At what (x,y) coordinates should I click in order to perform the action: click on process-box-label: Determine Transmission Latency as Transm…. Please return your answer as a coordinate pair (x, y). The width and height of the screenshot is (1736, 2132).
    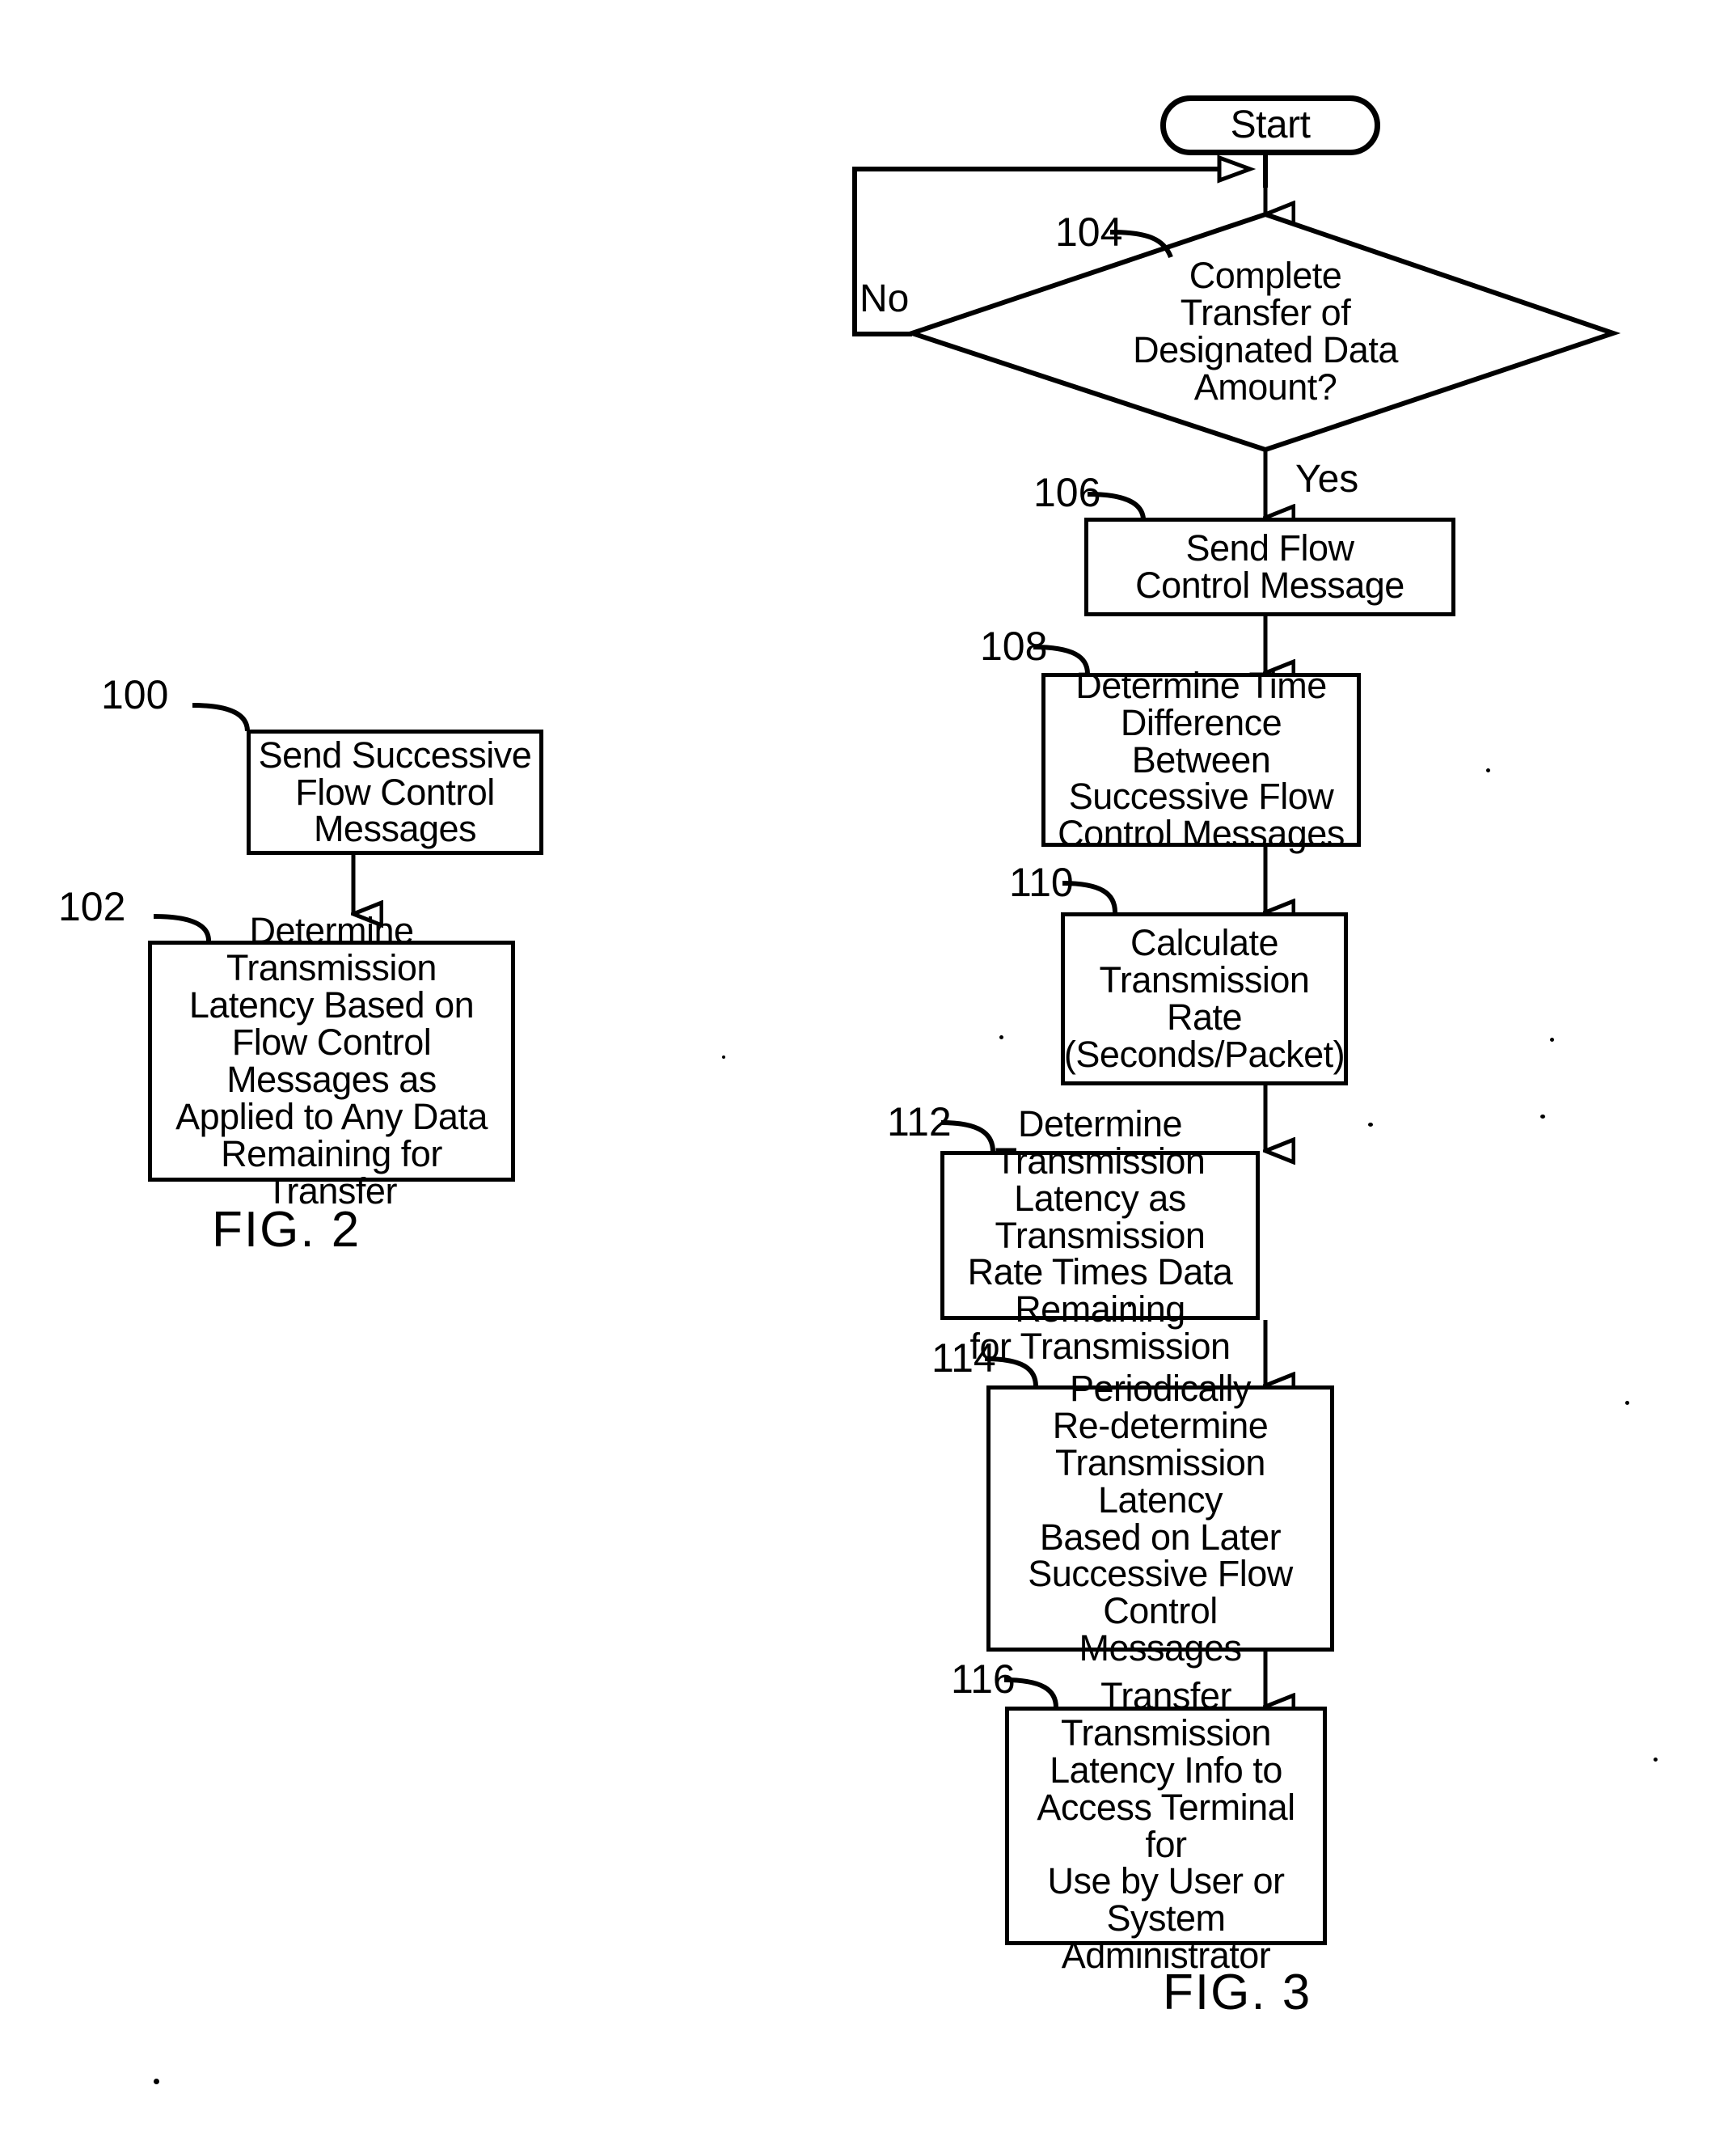
    Looking at the image, I should click on (1100, 1235).